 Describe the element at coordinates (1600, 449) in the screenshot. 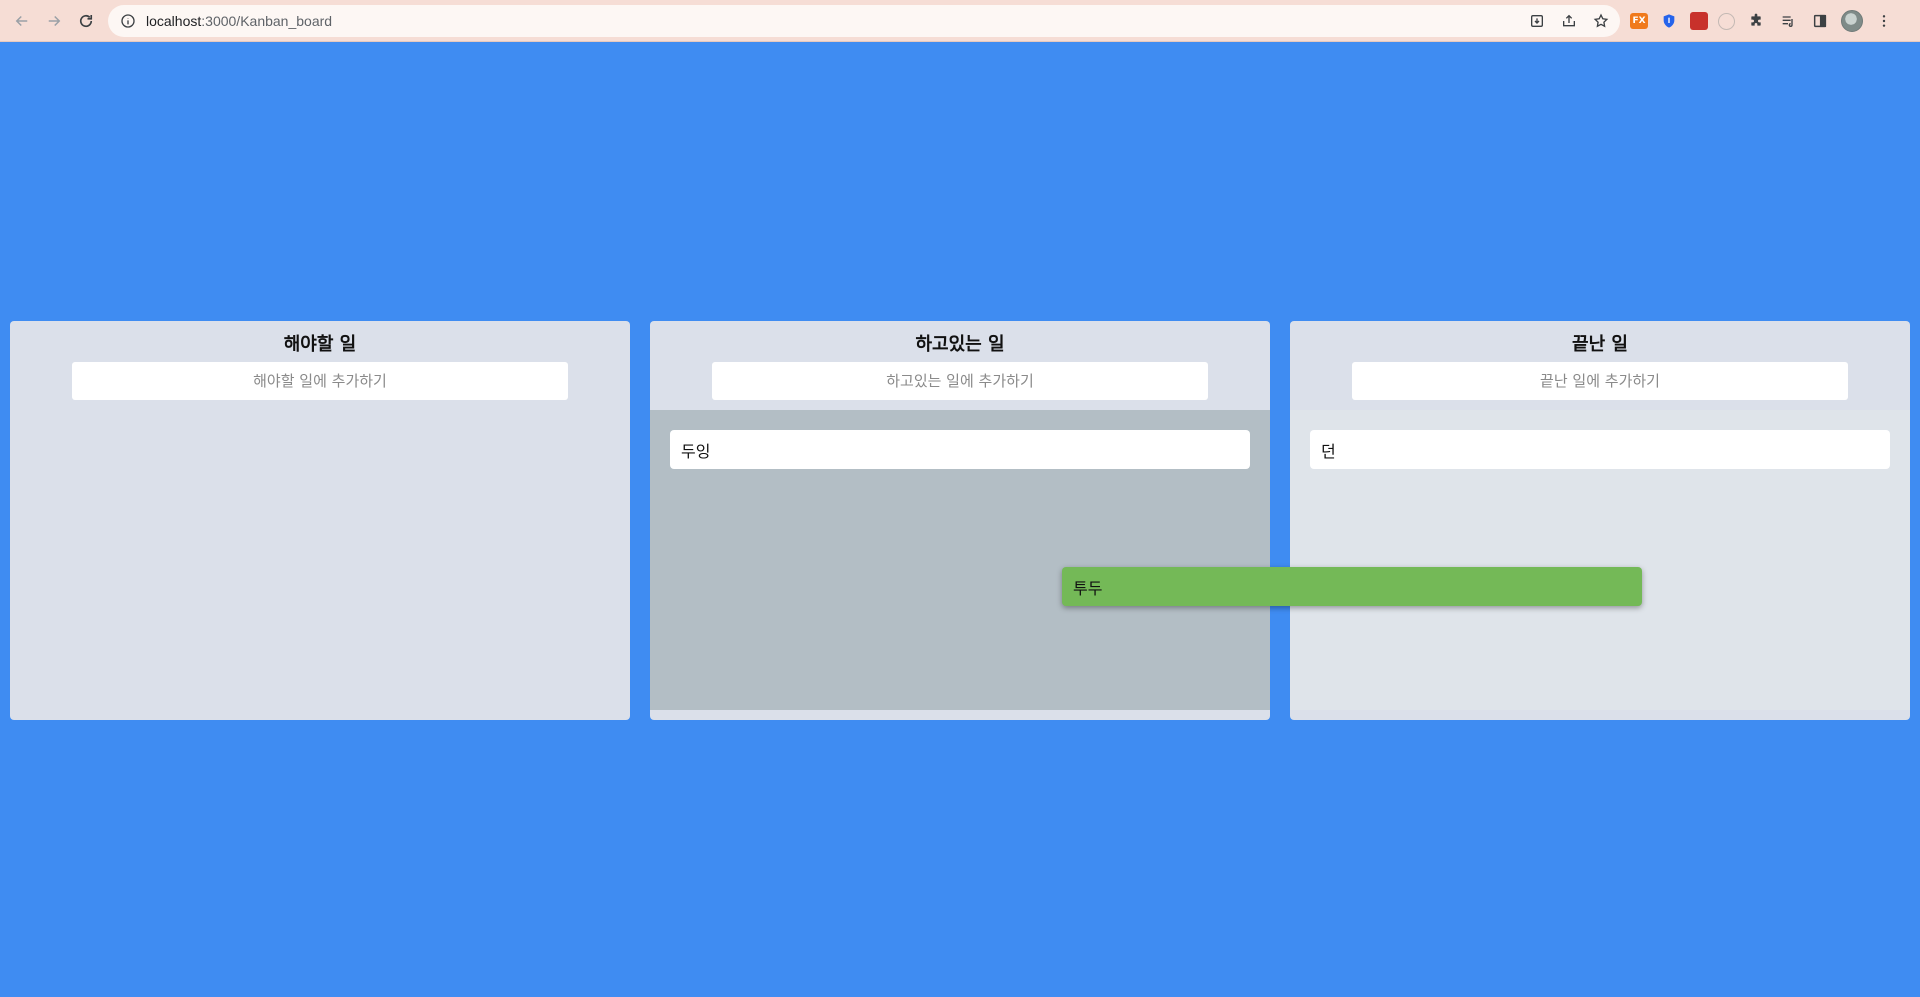

I see `kanban-card: 던` at that location.